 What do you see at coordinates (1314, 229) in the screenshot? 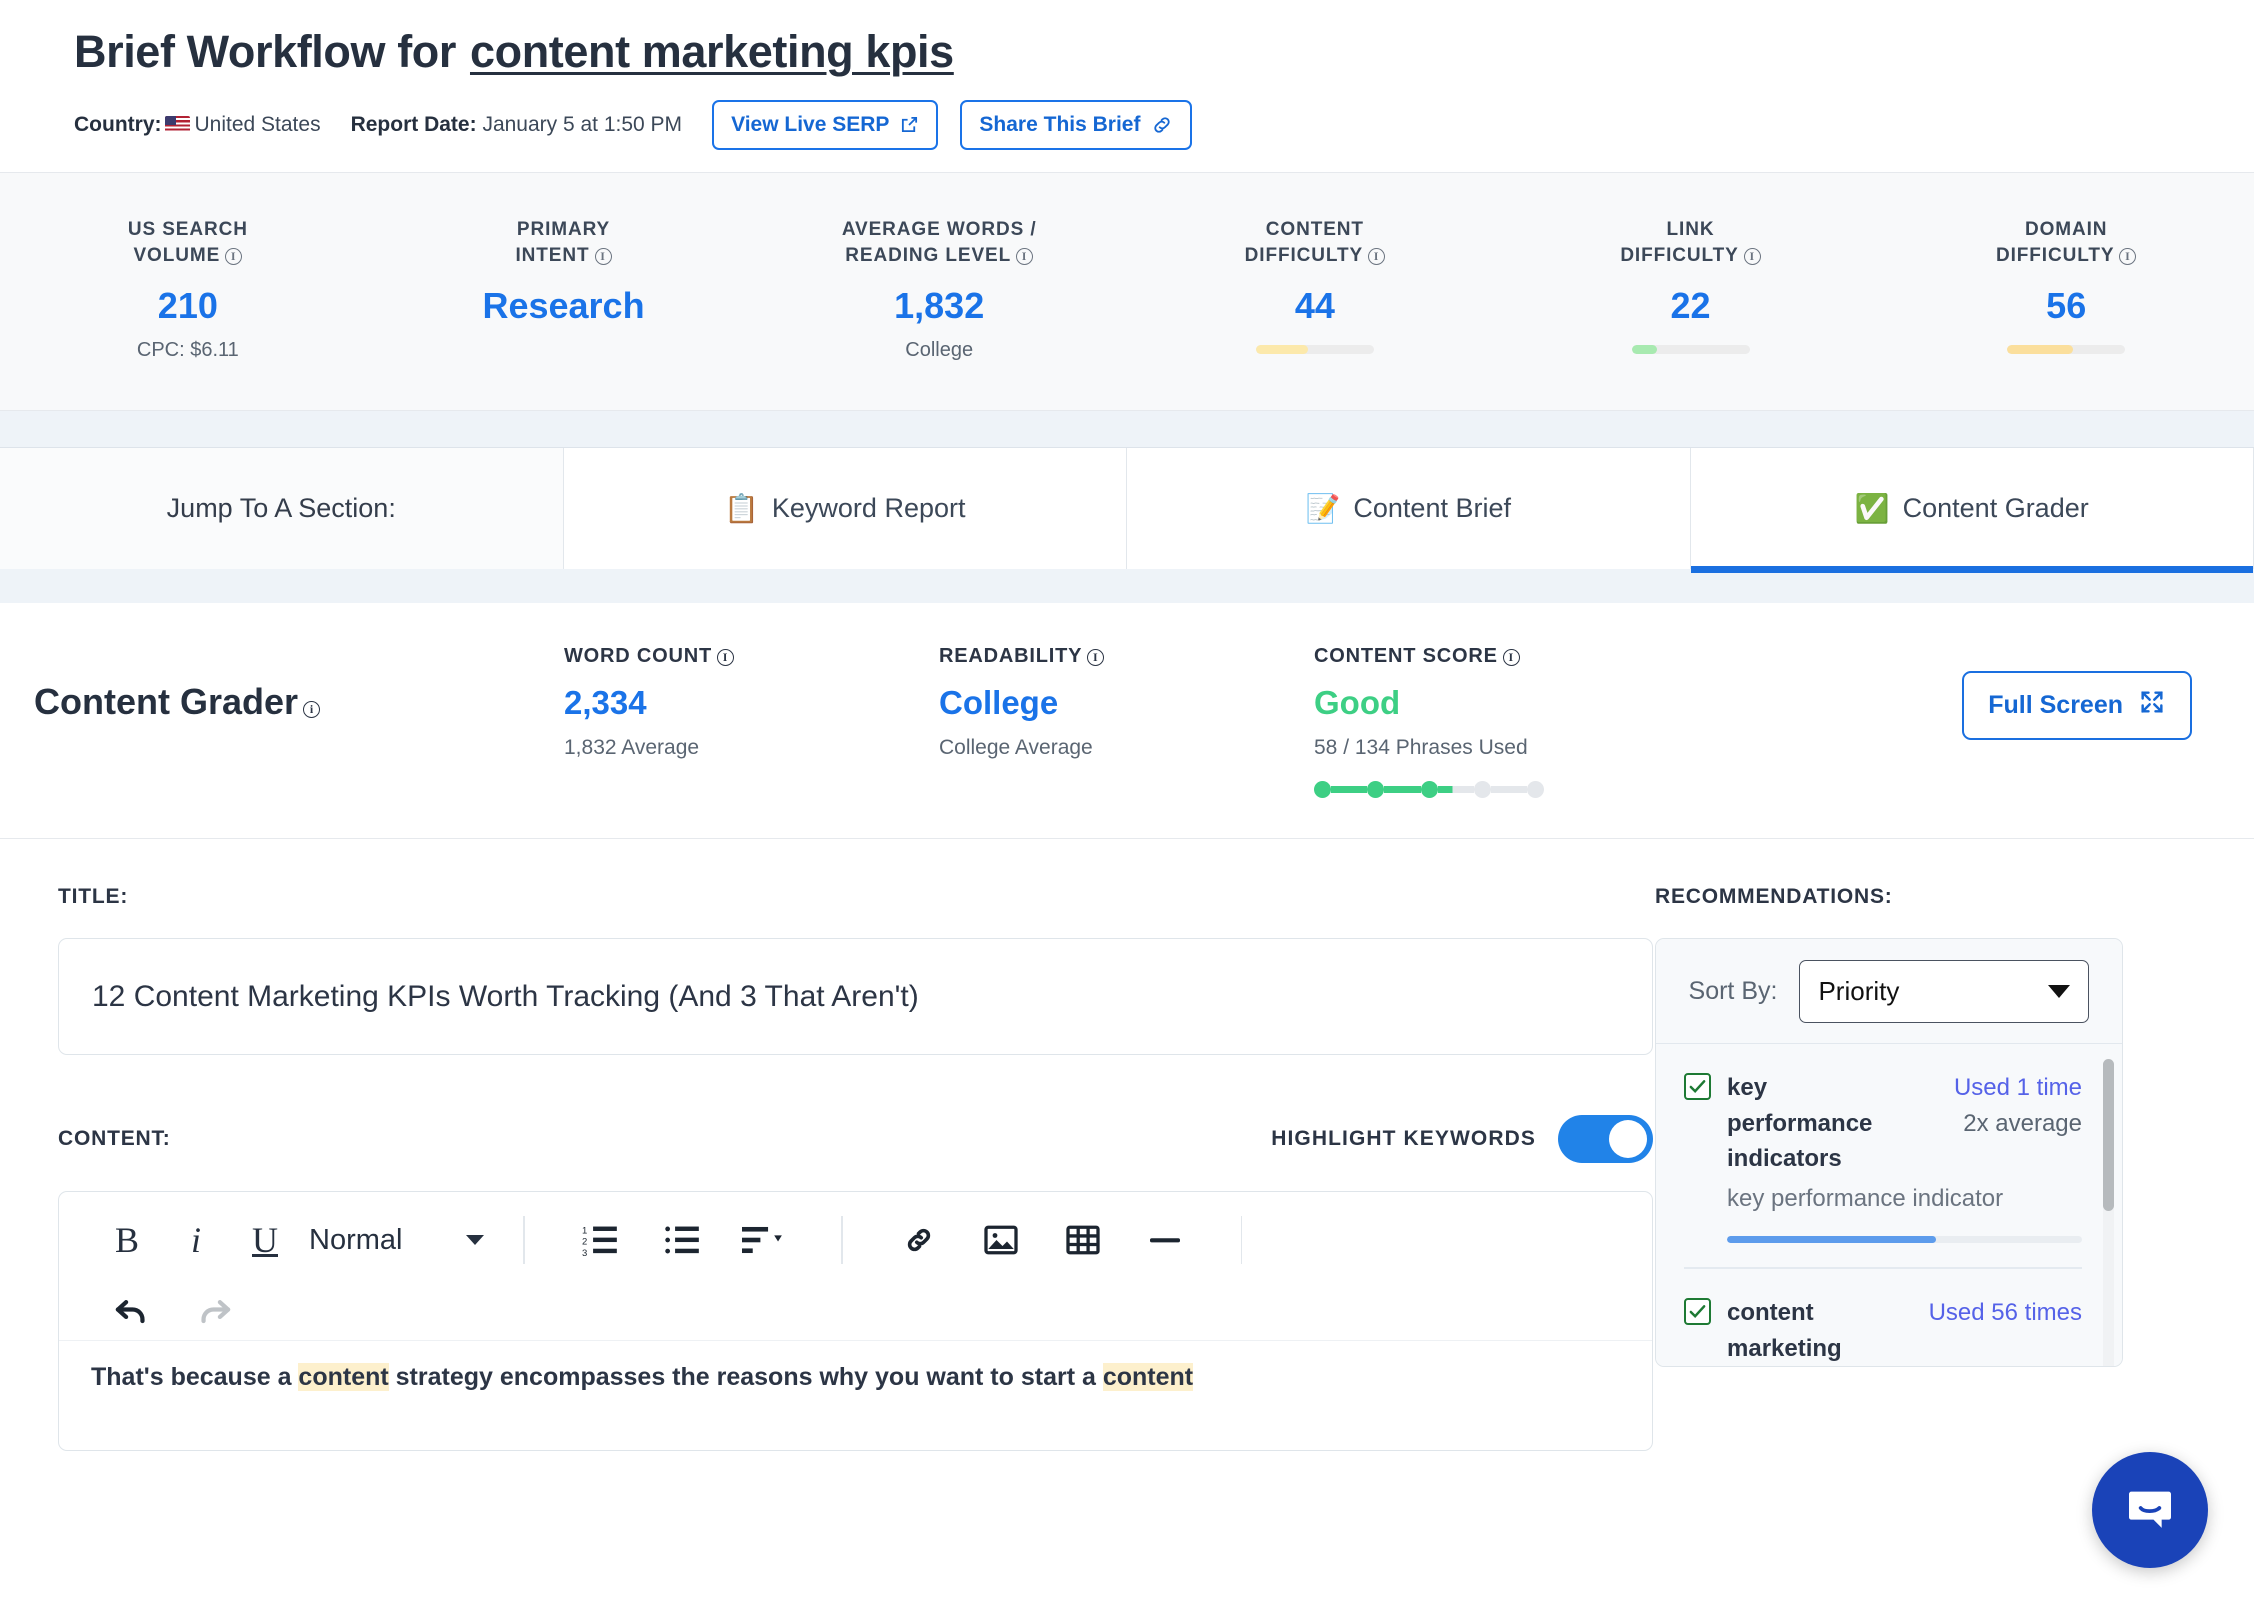
I see `metric-label-line1: CONTENT` at bounding box center [1314, 229].